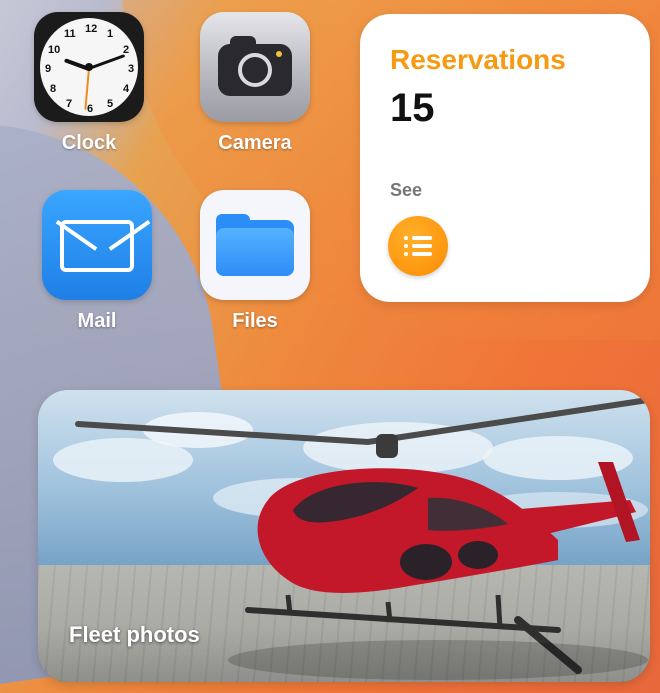 The width and height of the screenshot is (660, 693). I want to click on app-files: Files, so click(255, 261).